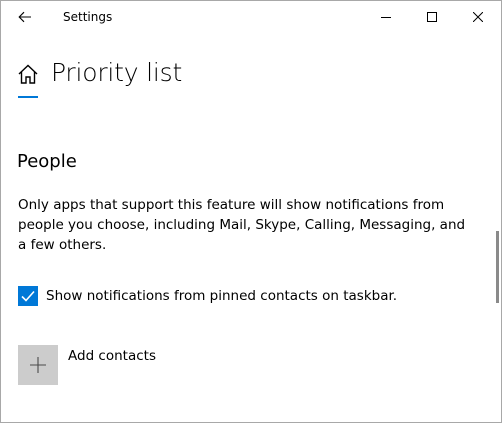  I want to click on title-bar: Settings, so click(251, 17).